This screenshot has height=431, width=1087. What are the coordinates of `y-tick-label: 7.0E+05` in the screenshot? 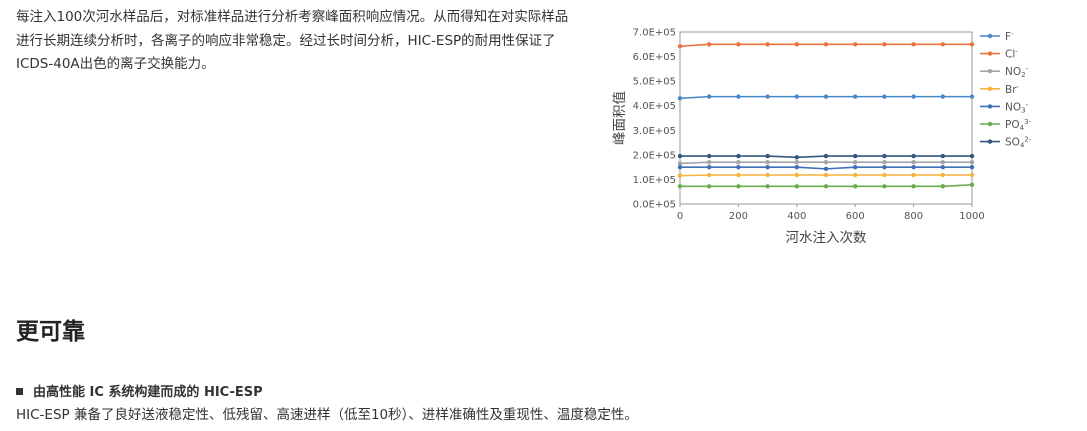 It's located at (654, 33).